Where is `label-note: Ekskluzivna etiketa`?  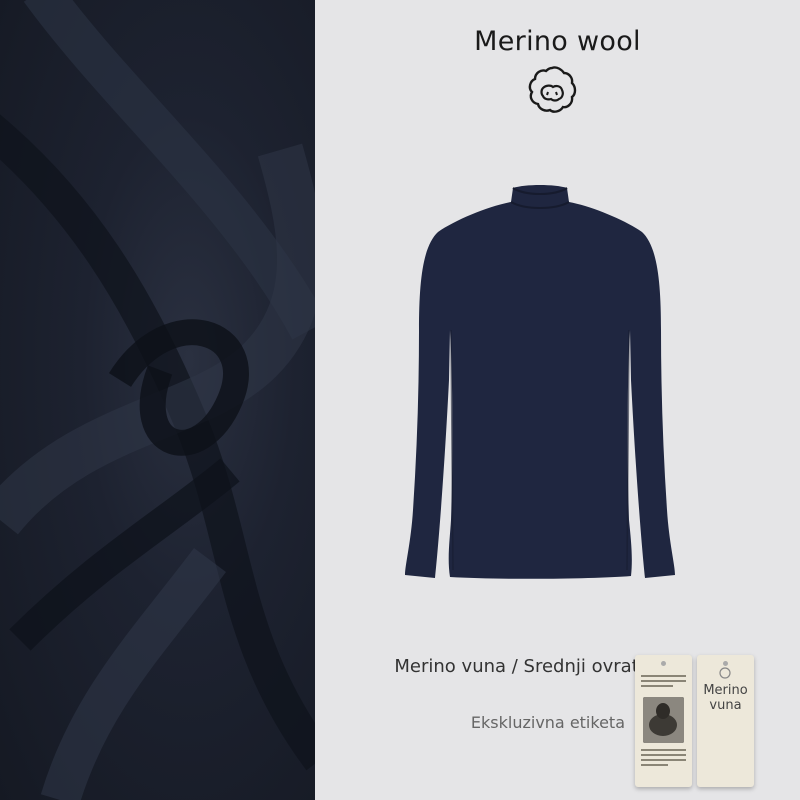
label-note: Ekskluzivna etiketa is located at coordinates (547, 722).